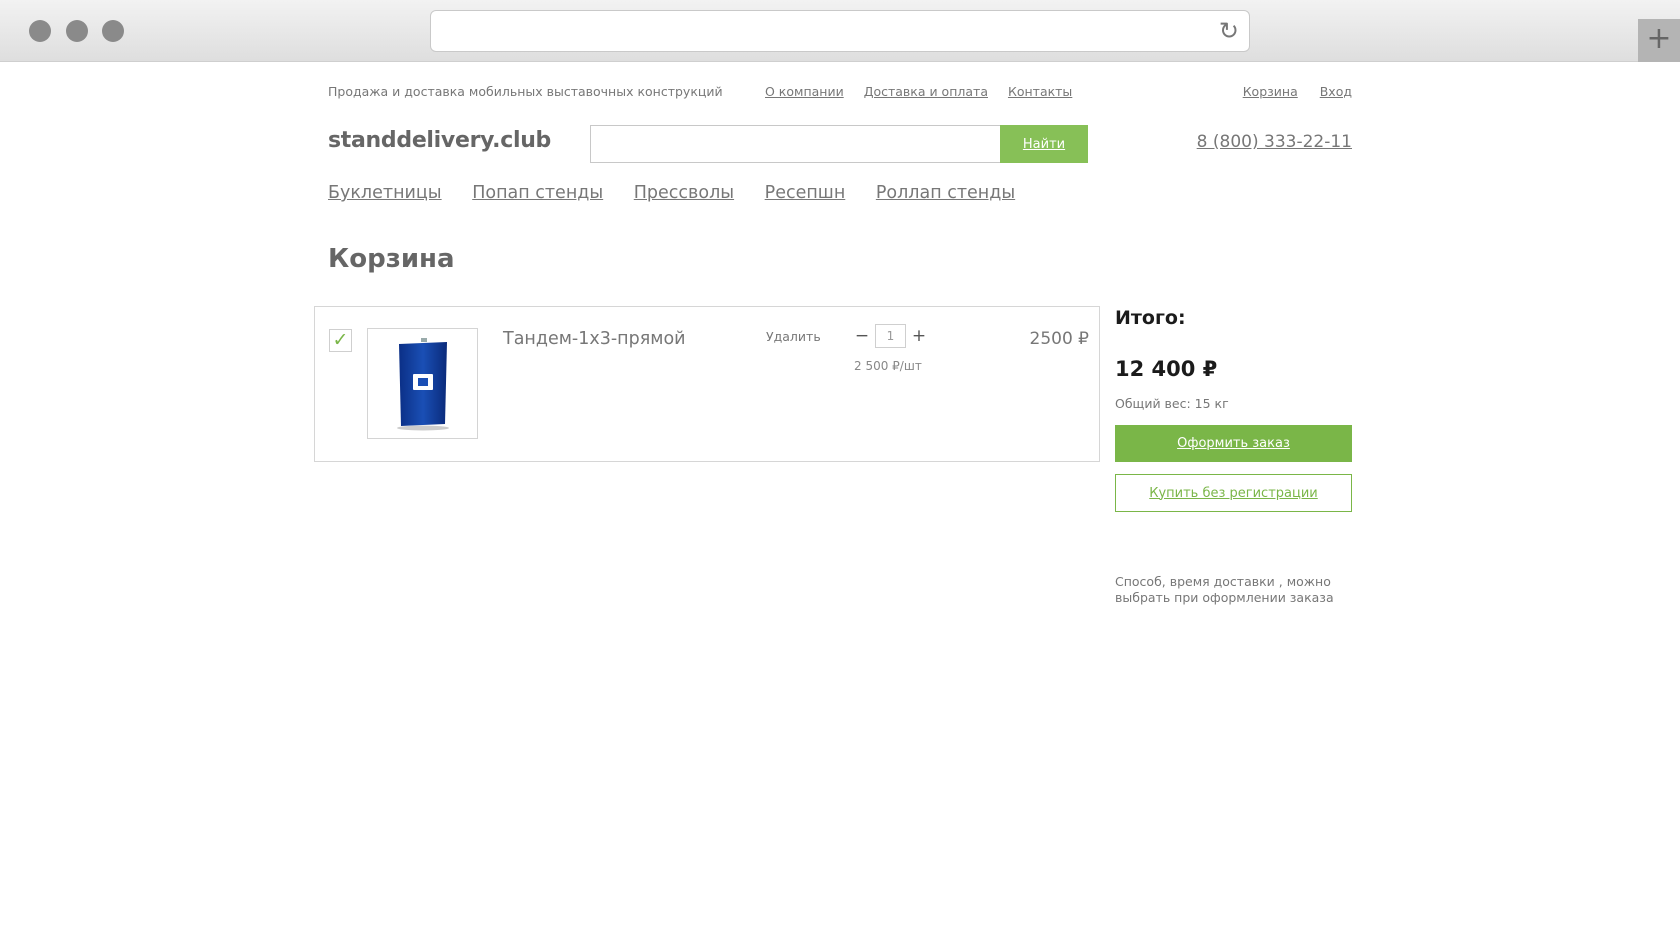 Image resolution: width=1680 pixels, height=936 pixels. I want to click on category-reception: Ресепшн, so click(805, 193).